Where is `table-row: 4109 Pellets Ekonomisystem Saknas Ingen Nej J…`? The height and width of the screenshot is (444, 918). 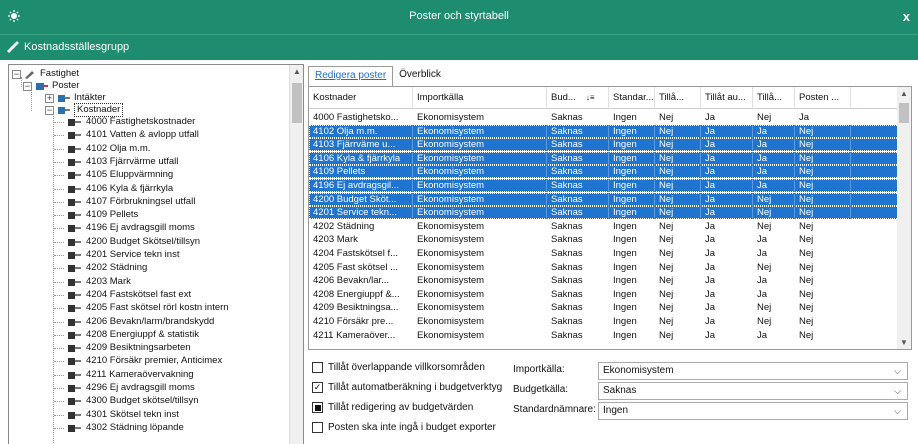
table-row: 4109 Pellets Ekonomisystem Saknas Ingen Nej J… is located at coordinates (604, 172).